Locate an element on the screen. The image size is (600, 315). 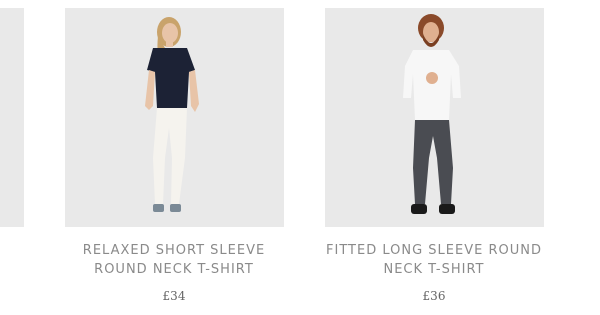
product-price: £34 is located at coordinates (174, 296).